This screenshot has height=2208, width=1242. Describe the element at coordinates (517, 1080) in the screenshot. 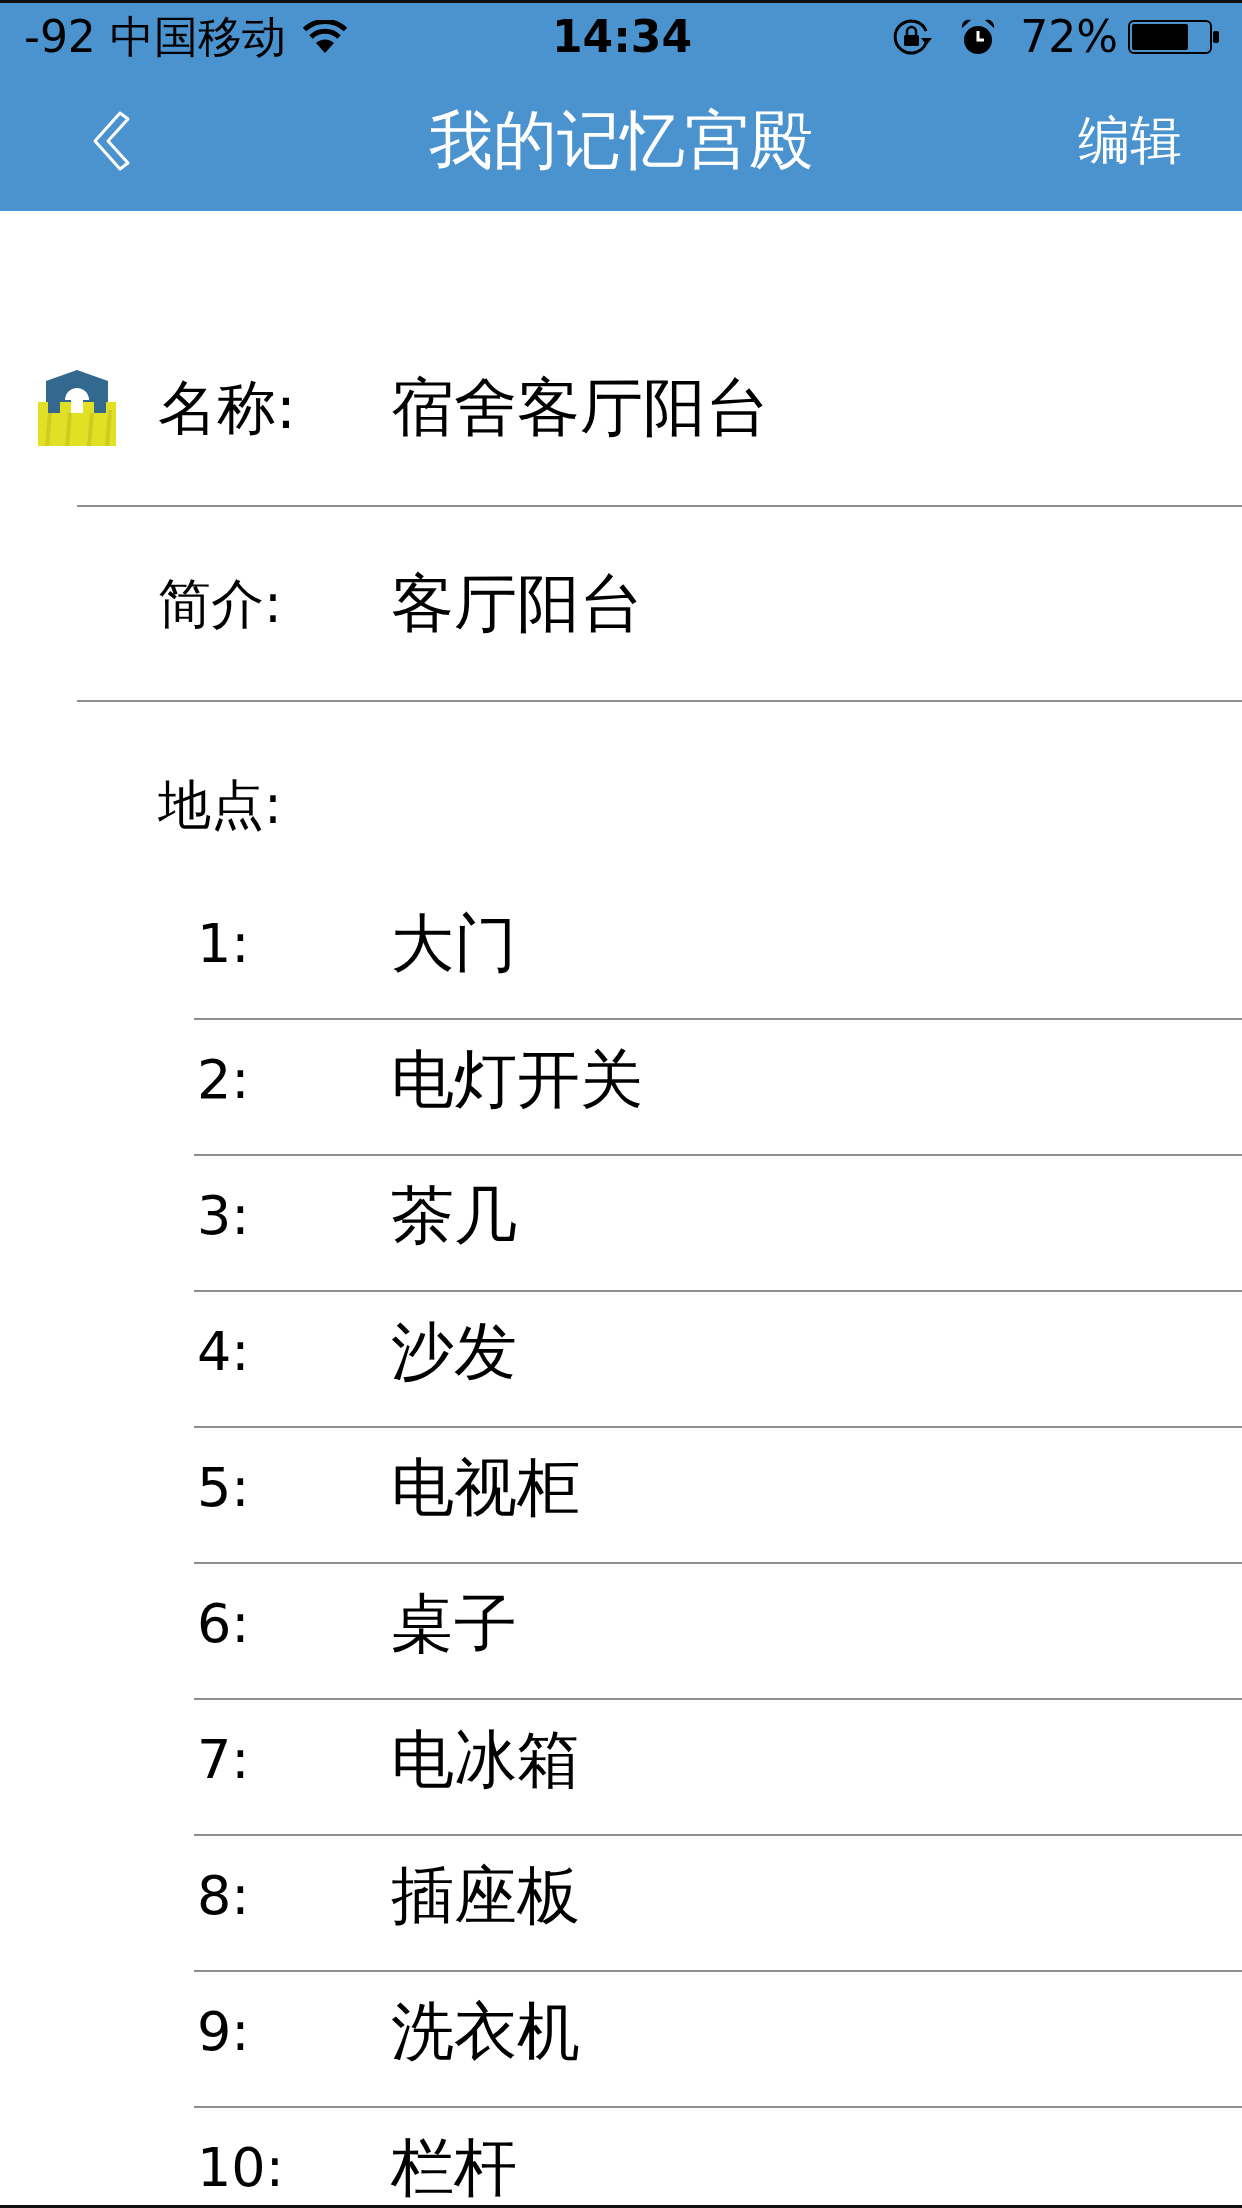

I see `place-name: 电灯开关` at that location.